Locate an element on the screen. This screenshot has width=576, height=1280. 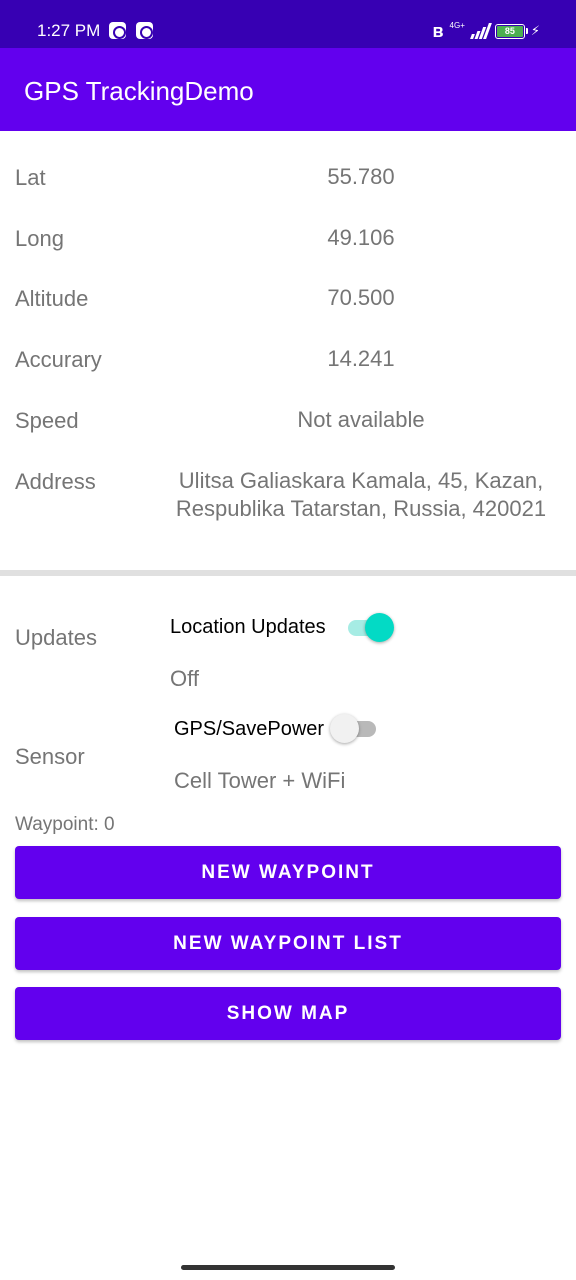
new-waypoint-list-button: NEW WAYPOINT LIST is located at coordinates (288, 943).